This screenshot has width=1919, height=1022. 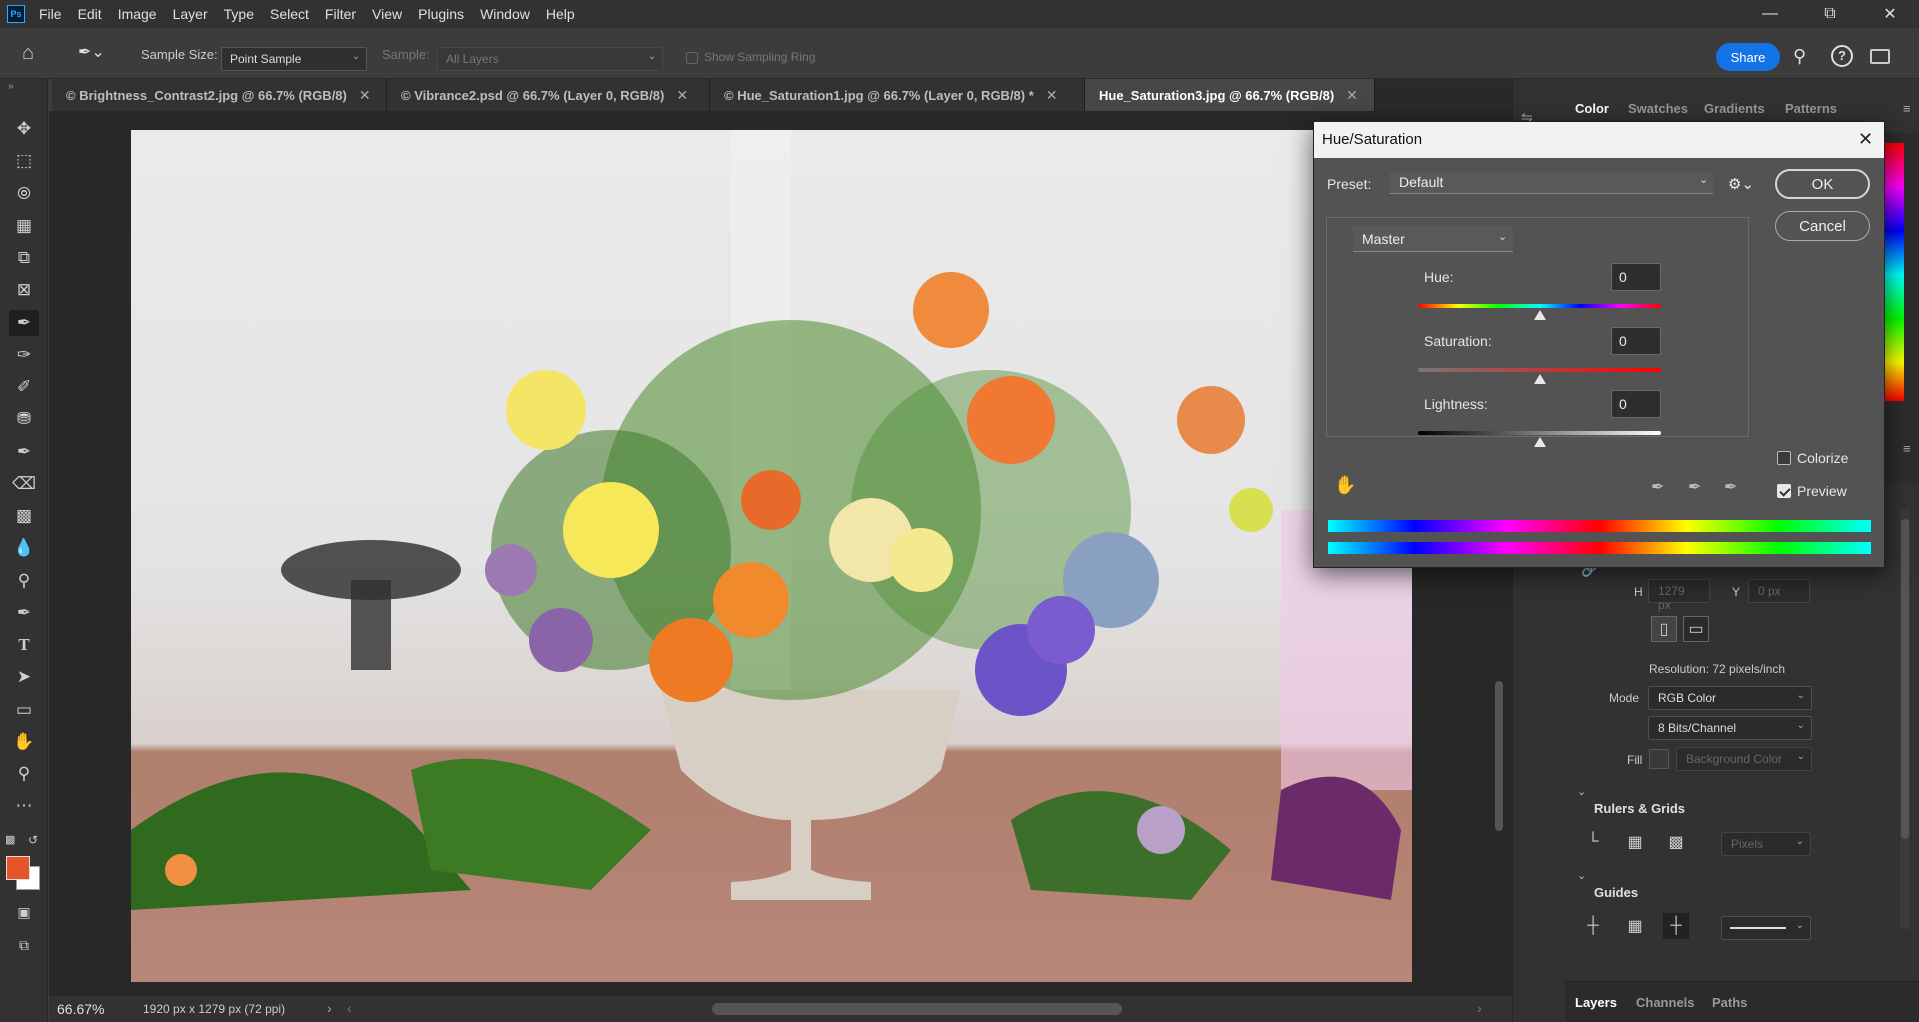 I want to click on move-tool-icon: ✥, so click(x=24, y=129).